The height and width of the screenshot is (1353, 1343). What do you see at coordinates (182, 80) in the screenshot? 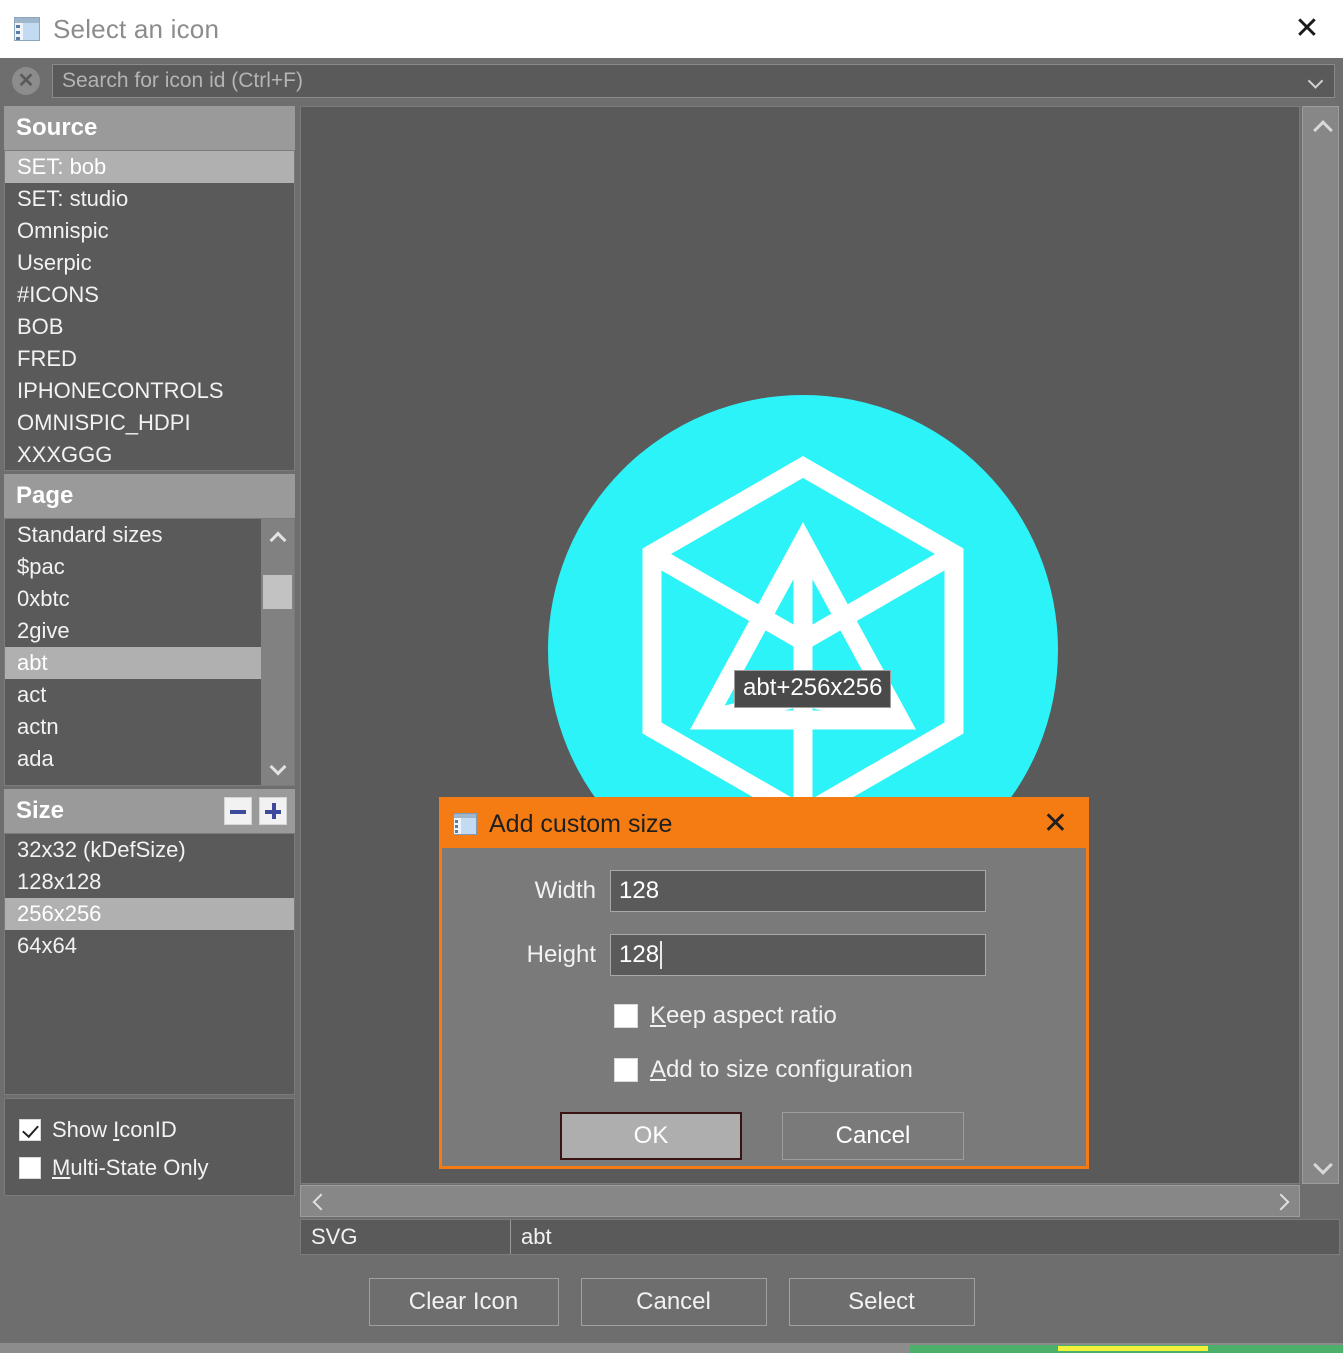
I see `search-placeholder: Search for icon id (Ctrl+F)` at bounding box center [182, 80].